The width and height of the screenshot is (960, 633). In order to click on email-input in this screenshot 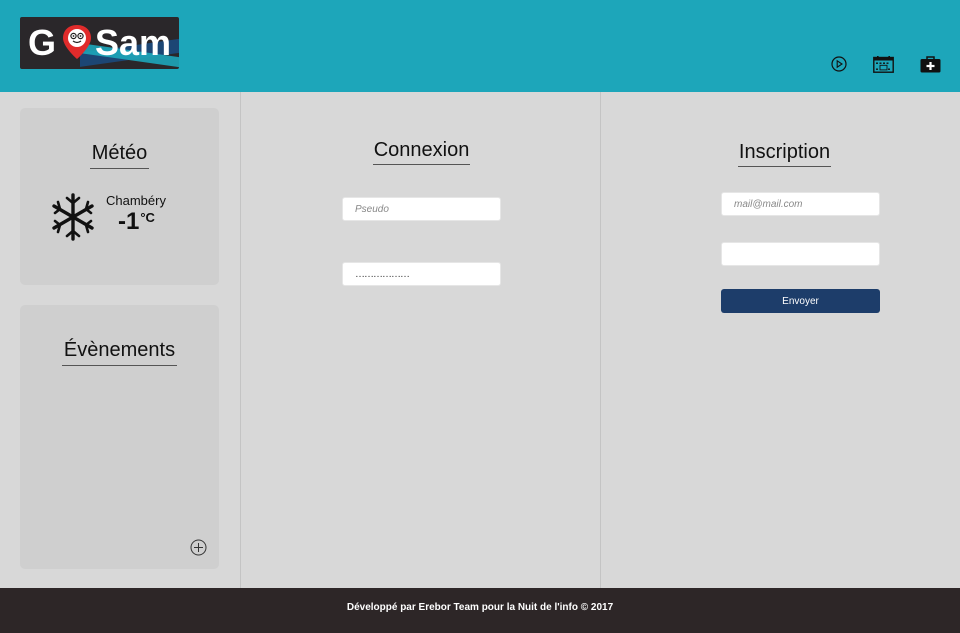, I will do `click(800, 204)`.